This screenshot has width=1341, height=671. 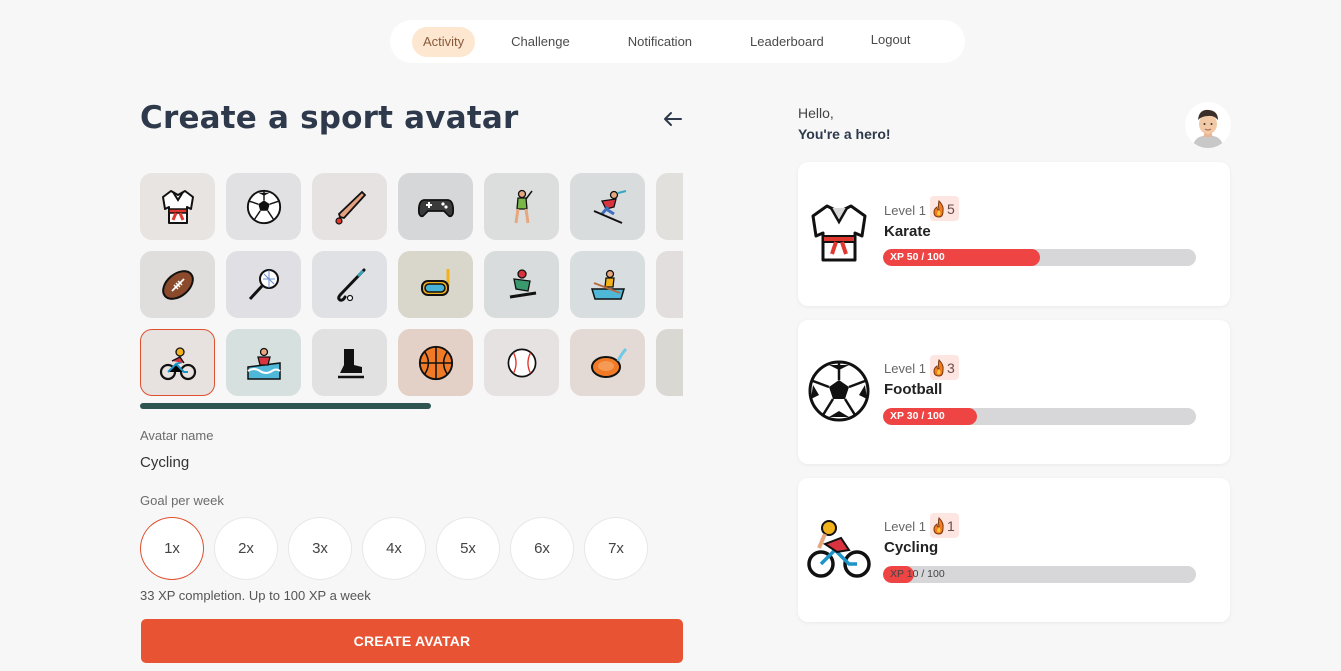 I want to click on video-game-icon, so click(x=435, y=207).